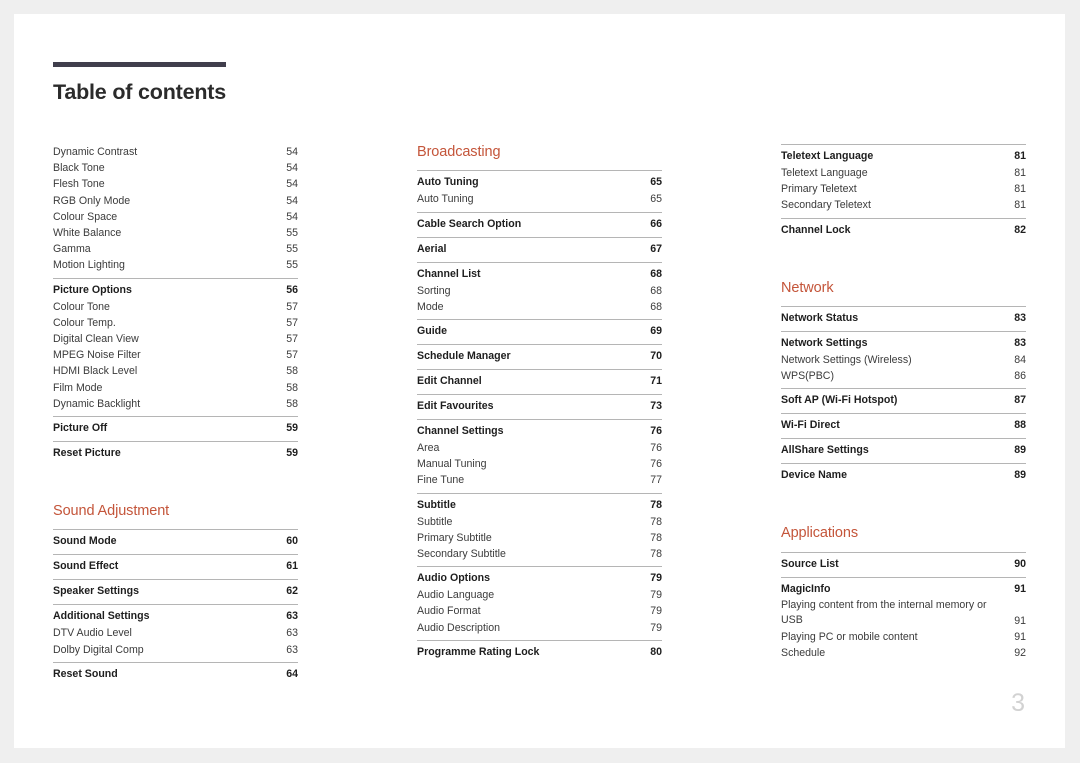  Describe the element at coordinates (175, 371) in the screenshot. I see `toc-entry: HDMI Black Level 58` at that location.